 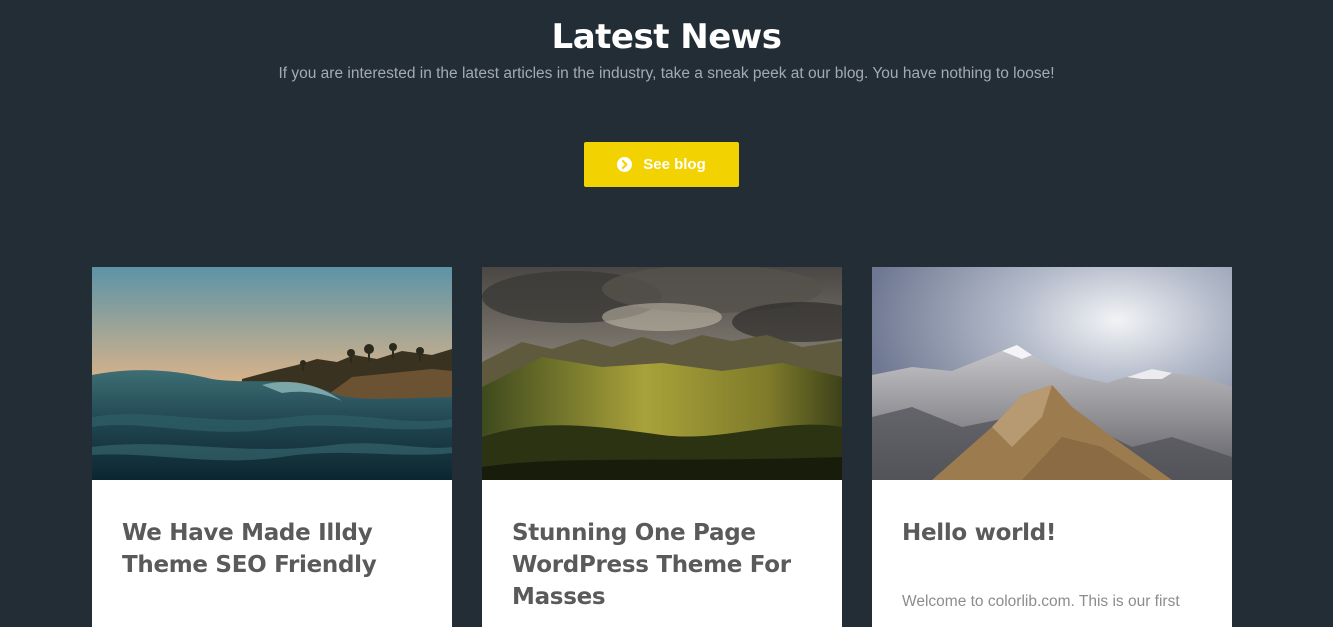 What do you see at coordinates (1054, 533) in the screenshot?
I see `post-title: Hello world!` at bounding box center [1054, 533].